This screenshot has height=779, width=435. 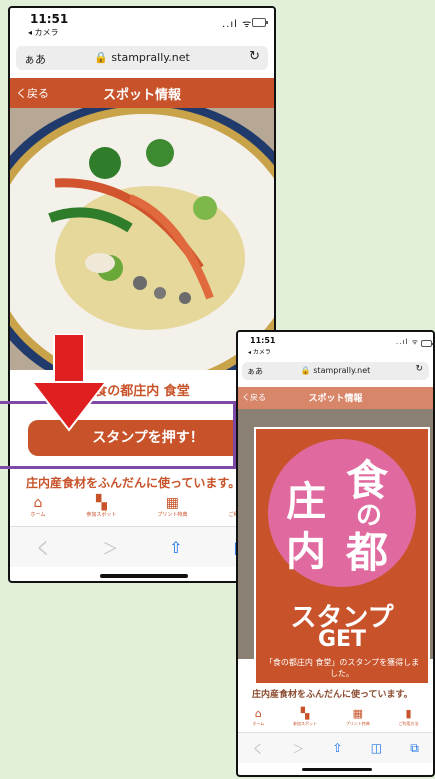 What do you see at coordinates (342, 668) in the screenshot?
I see `stamp-get-message: 「食の都庄内 食堂」のスタンプを獲得しました。` at bounding box center [342, 668].